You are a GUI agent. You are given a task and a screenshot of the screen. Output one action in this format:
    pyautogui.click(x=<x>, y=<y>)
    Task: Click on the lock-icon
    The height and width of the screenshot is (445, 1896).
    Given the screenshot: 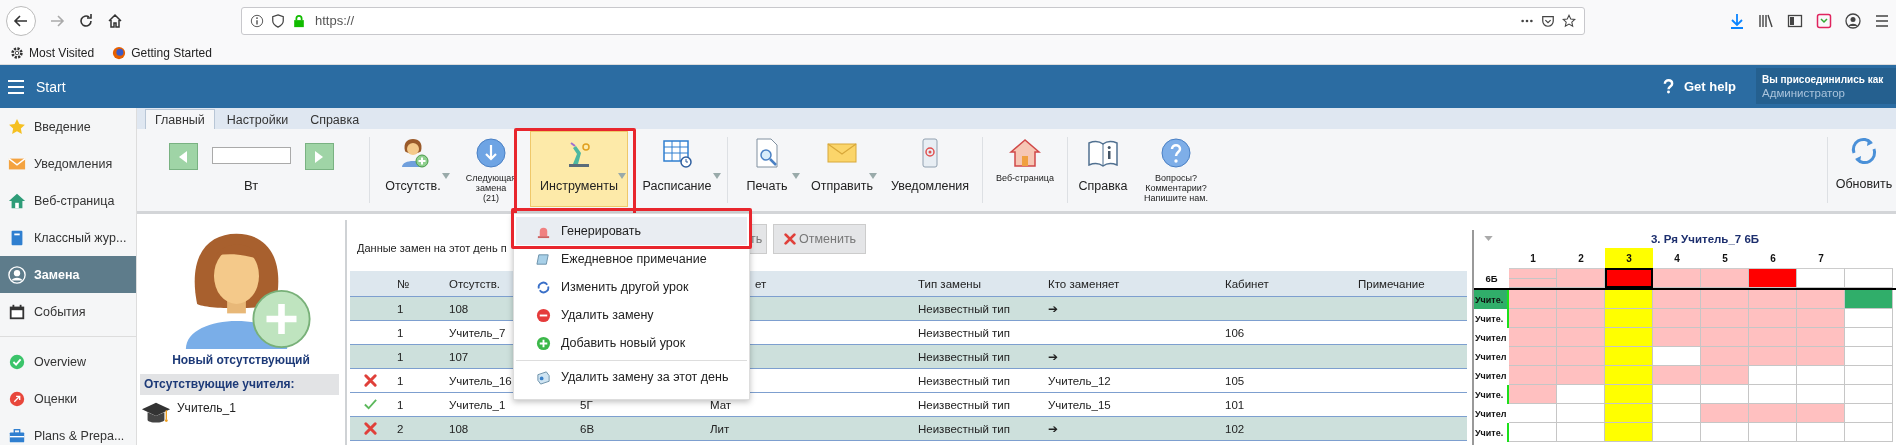 What is the action you would take?
    pyautogui.click(x=299, y=20)
    